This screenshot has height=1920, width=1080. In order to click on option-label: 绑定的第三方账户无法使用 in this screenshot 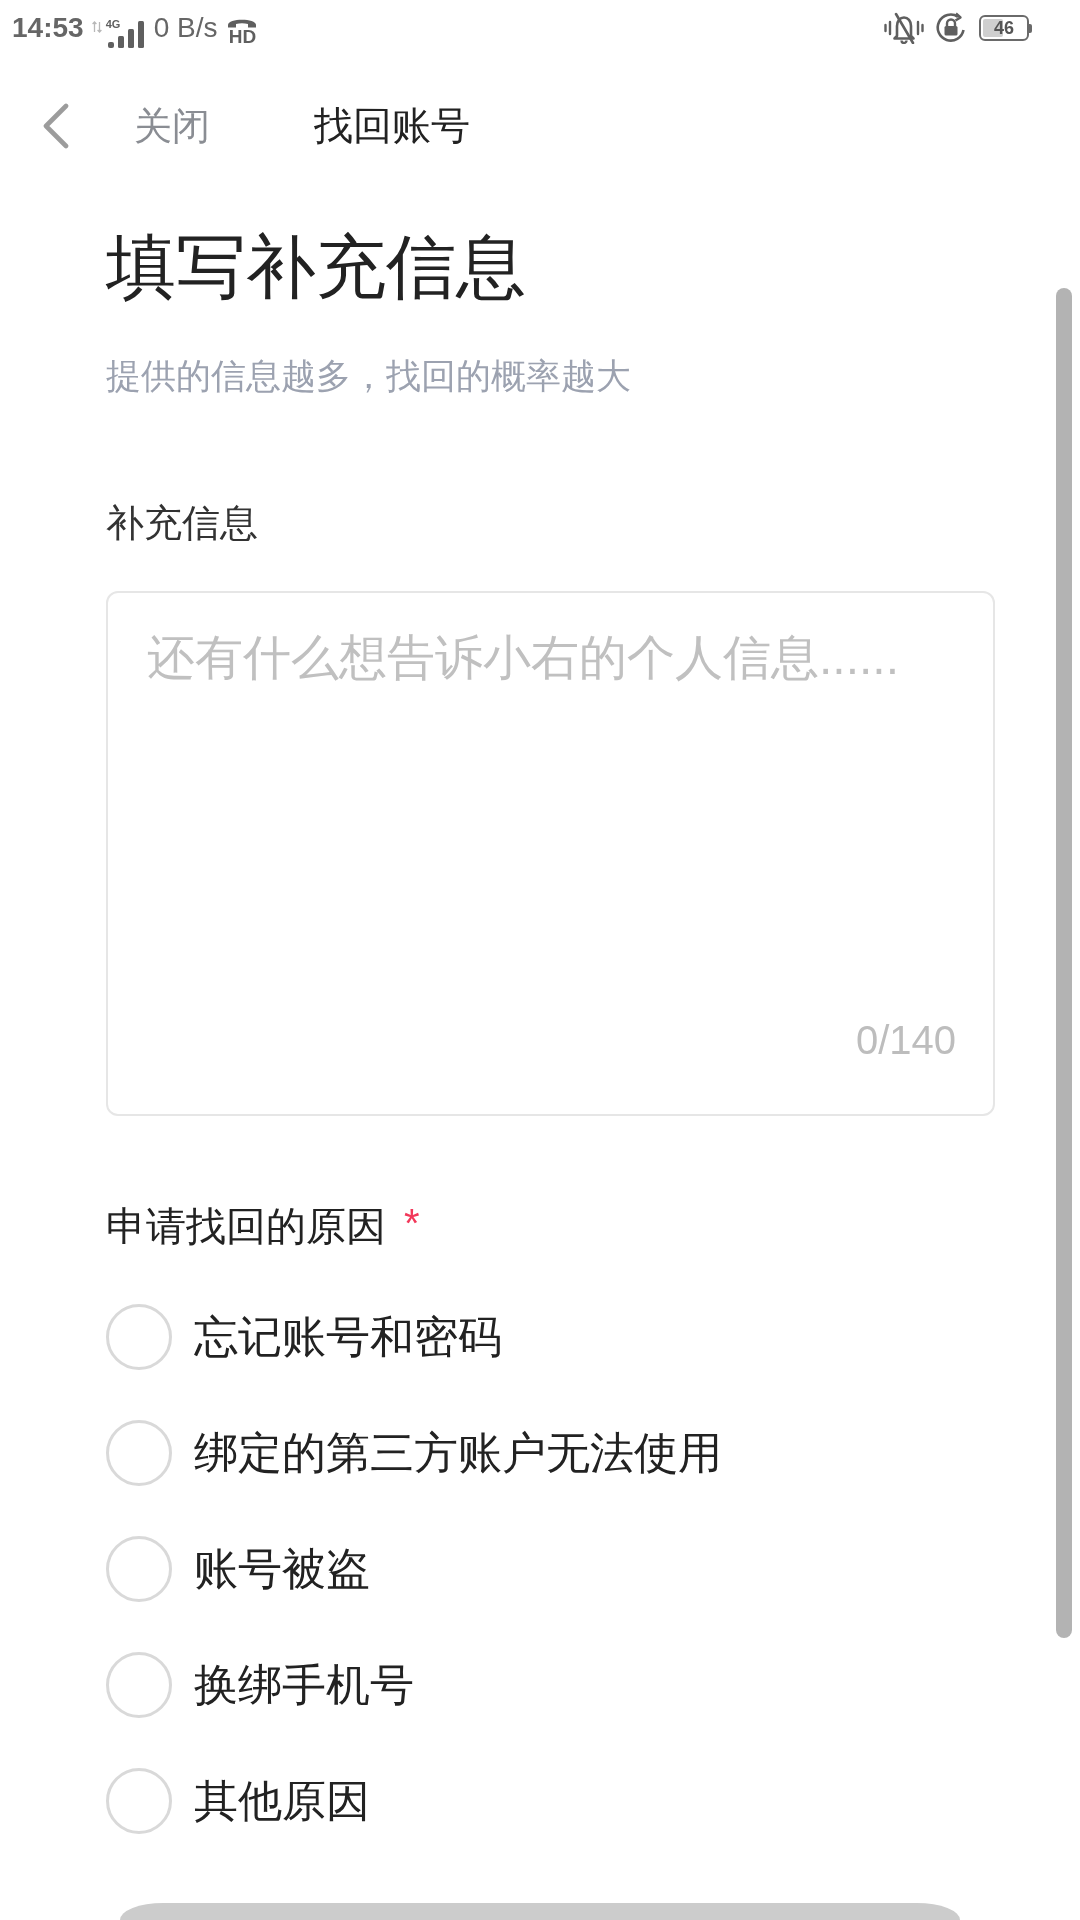, I will do `click(458, 1453)`.